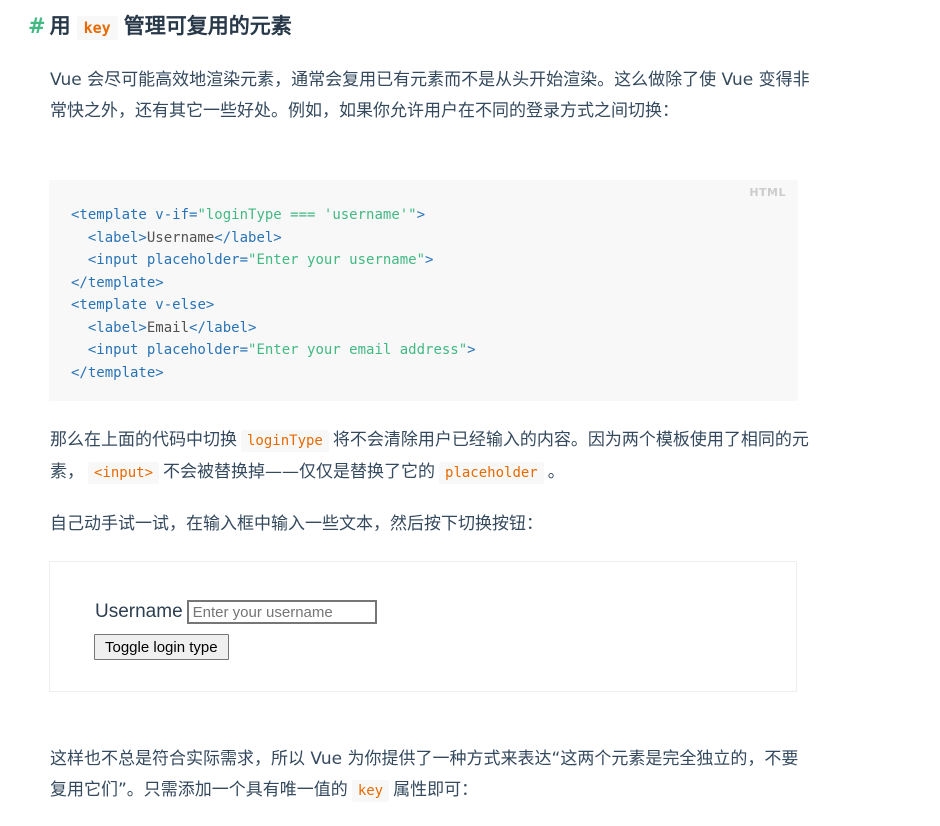 The height and width of the screenshot is (826, 940). I want to click on code-language-label: HTML, so click(767, 192).